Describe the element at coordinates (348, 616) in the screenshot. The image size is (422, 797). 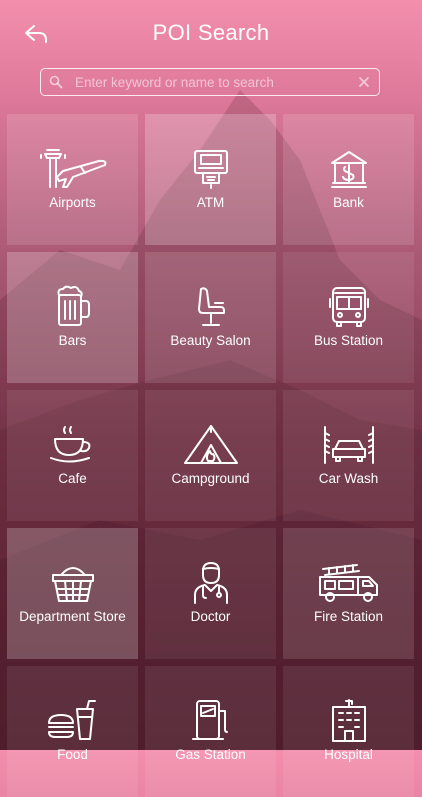
I see `category-label: Fire Station` at that location.